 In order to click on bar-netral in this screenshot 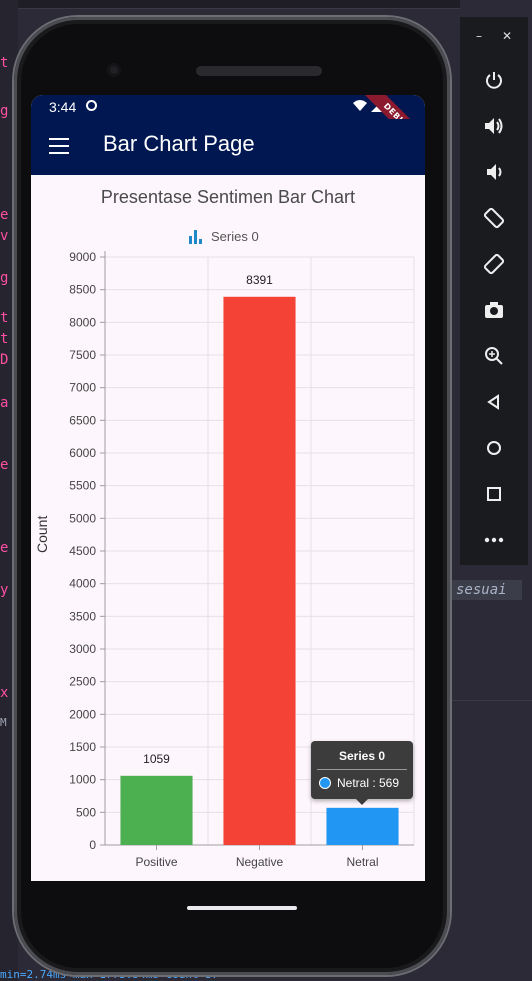, I will do `click(362, 826)`.